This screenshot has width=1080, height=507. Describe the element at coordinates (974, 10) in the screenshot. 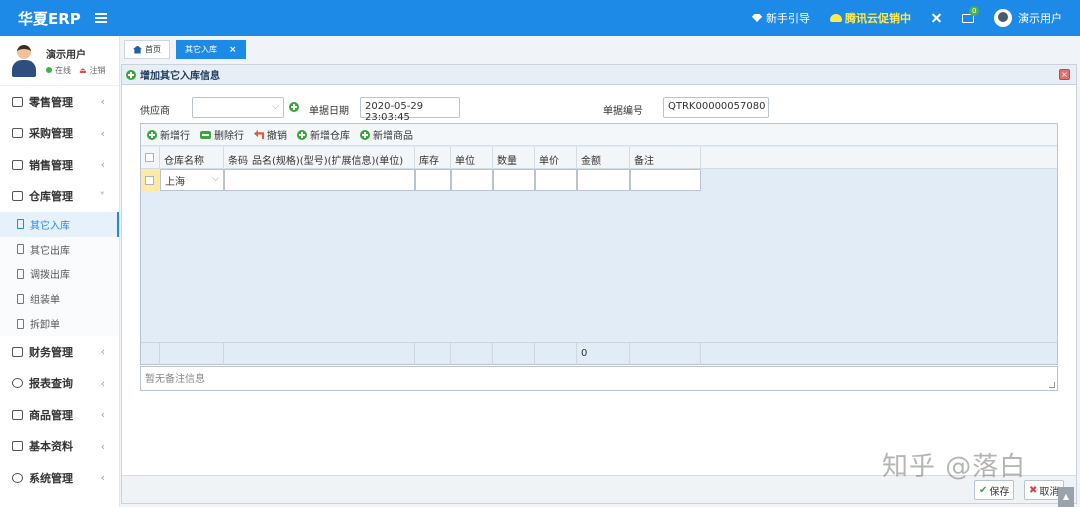

I see `mail-badge: 0` at that location.